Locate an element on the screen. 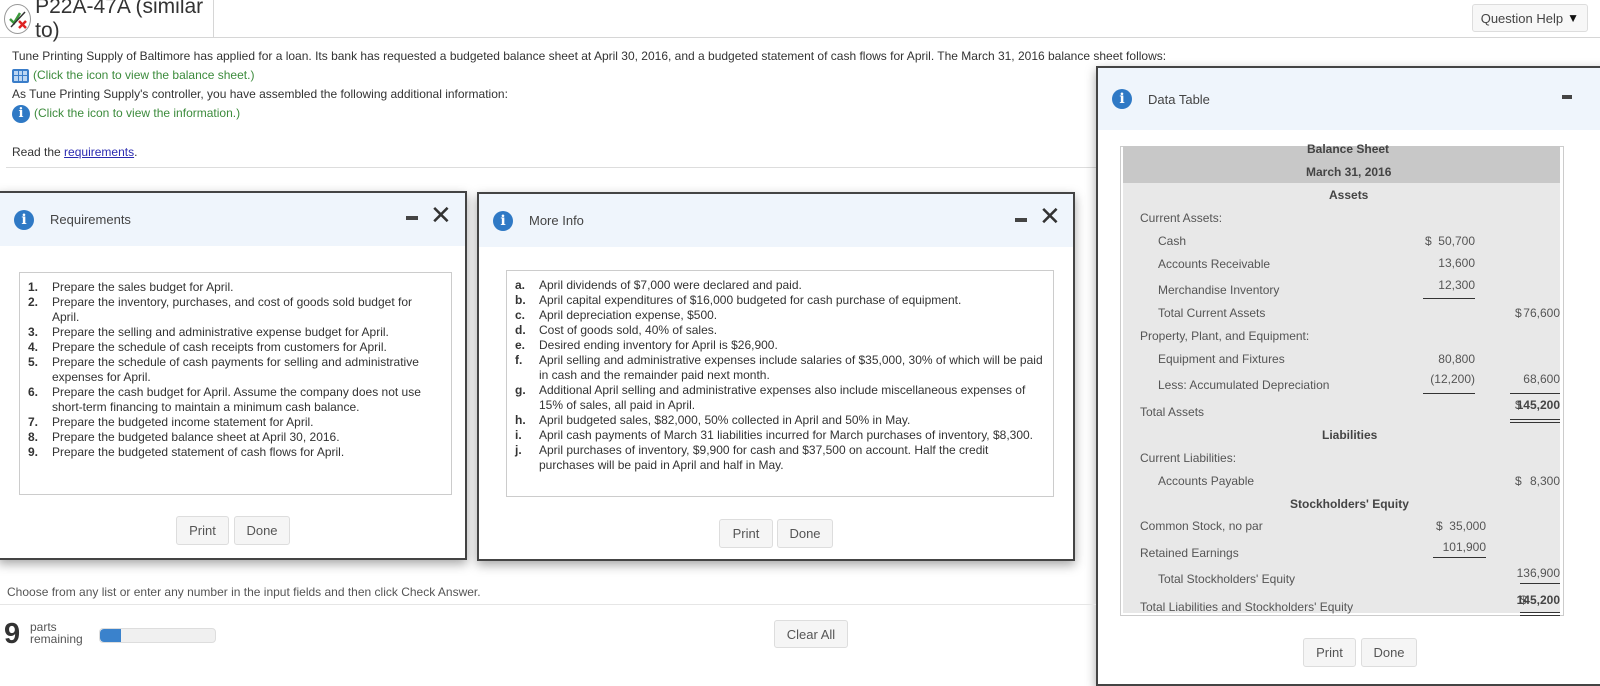 The height and width of the screenshot is (686, 1600). list-item: 1. Prepare the sales budget for April. is located at coordinates (234, 287).